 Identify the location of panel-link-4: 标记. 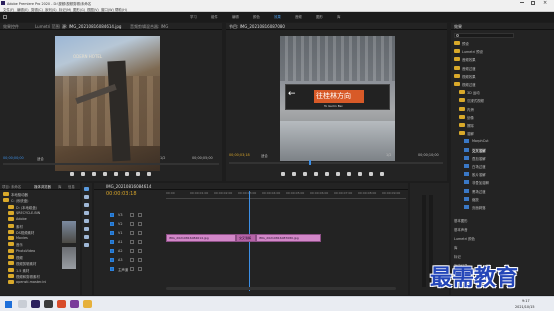
(457, 256).